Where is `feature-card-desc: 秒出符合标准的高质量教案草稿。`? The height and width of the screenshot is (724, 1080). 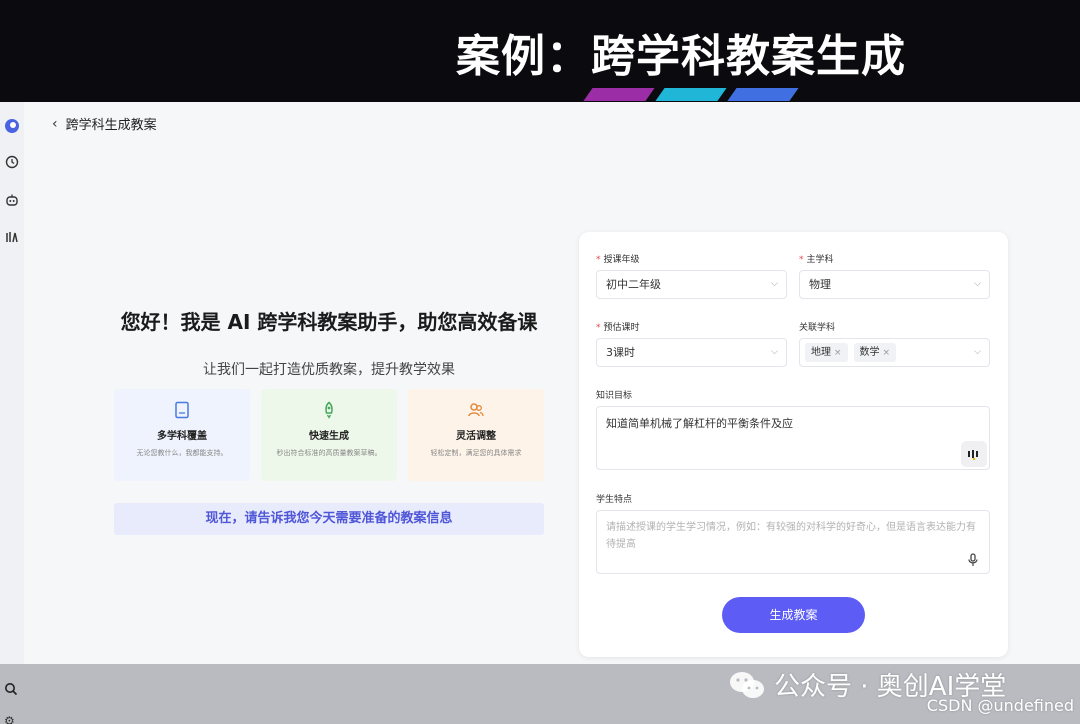 feature-card-desc: 秒出符合标准的高质量教案草稿。 is located at coordinates (329, 453).